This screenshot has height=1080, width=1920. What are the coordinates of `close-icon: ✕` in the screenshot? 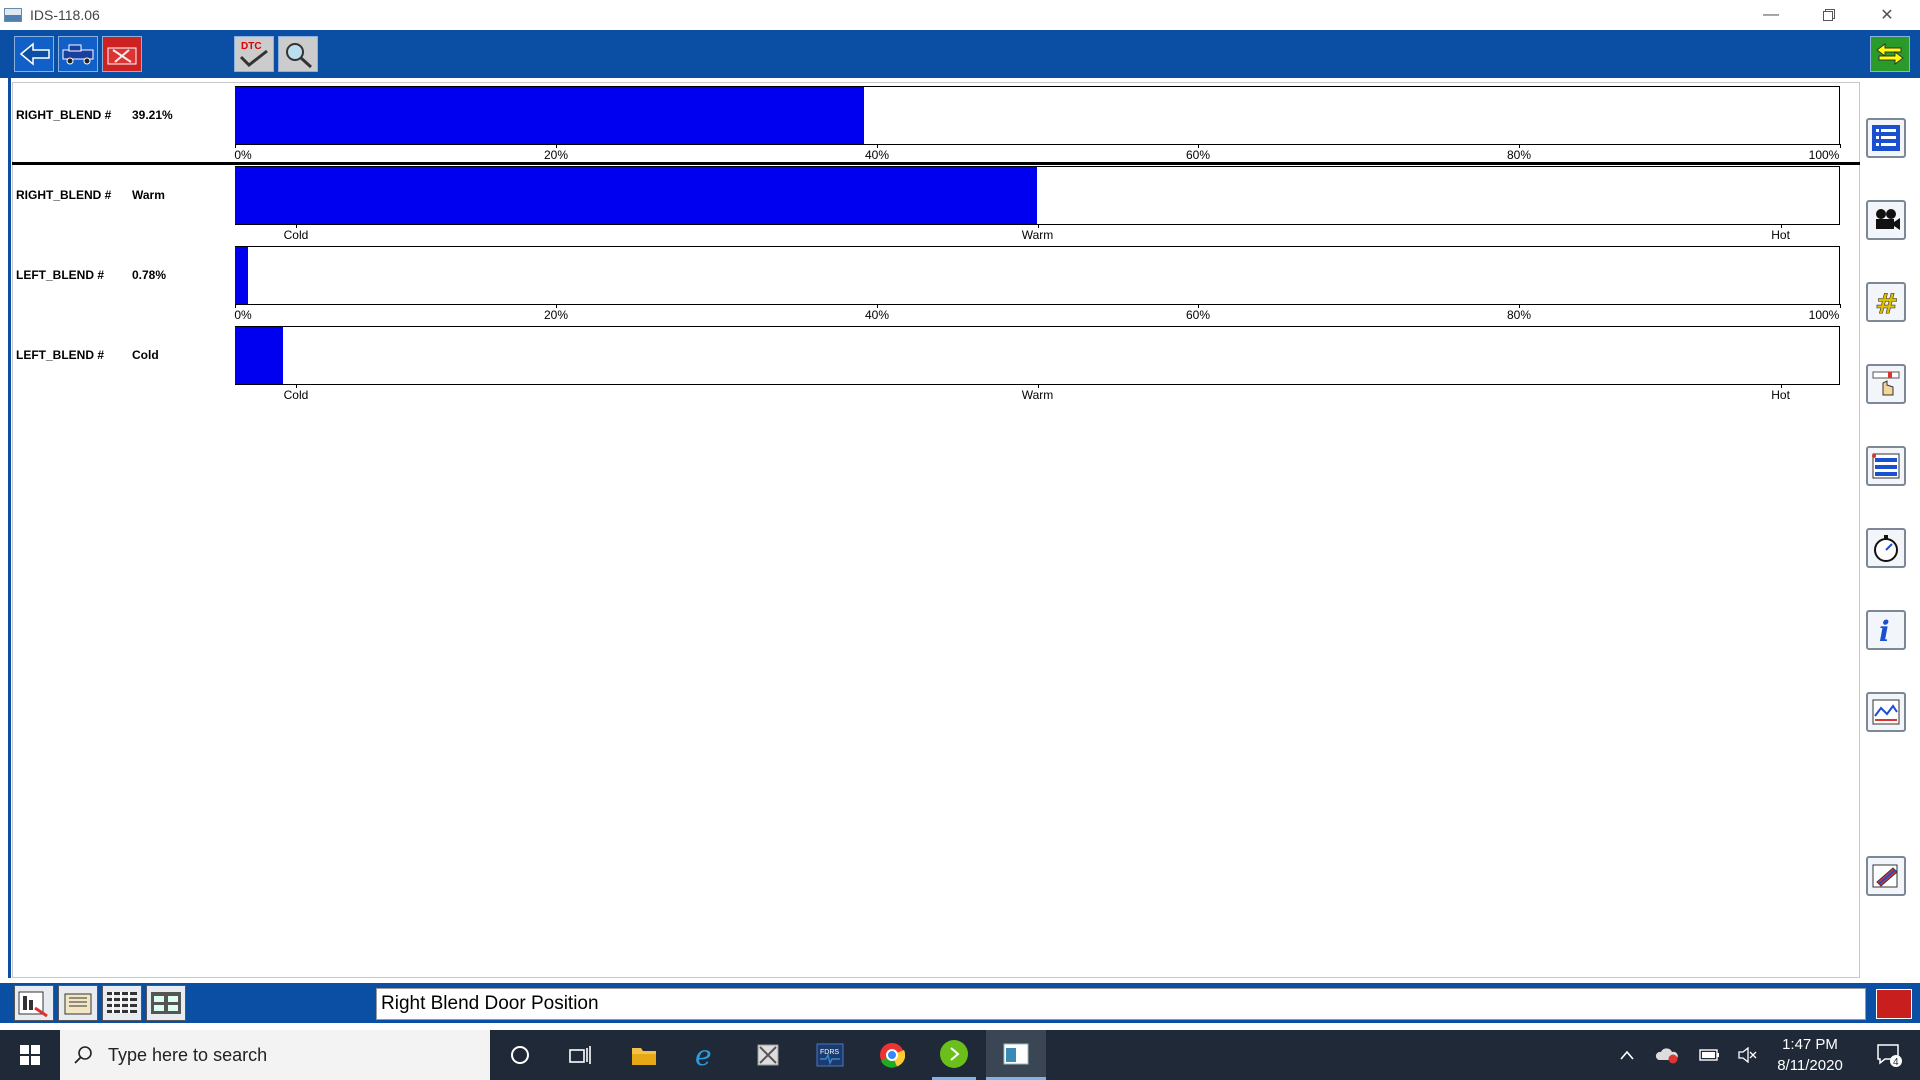 It's located at (1887, 15).